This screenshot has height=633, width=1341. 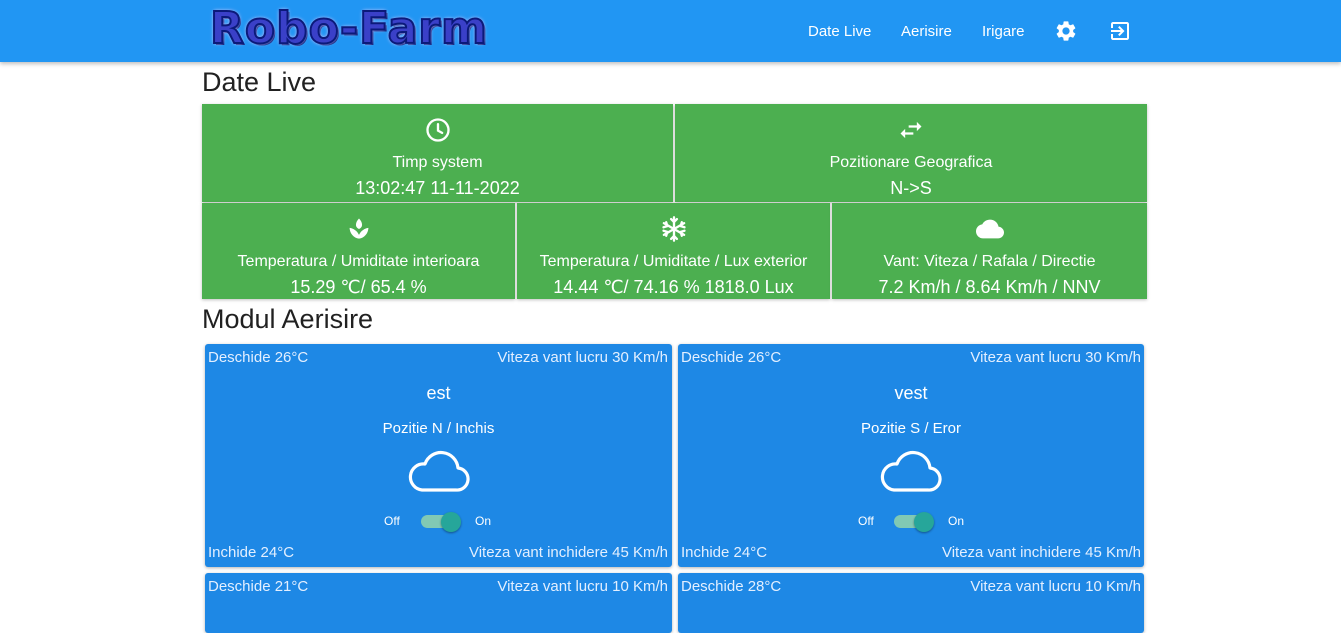 What do you see at coordinates (437, 130) in the screenshot?
I see `clock-icon` at bounding box center [437, 130].